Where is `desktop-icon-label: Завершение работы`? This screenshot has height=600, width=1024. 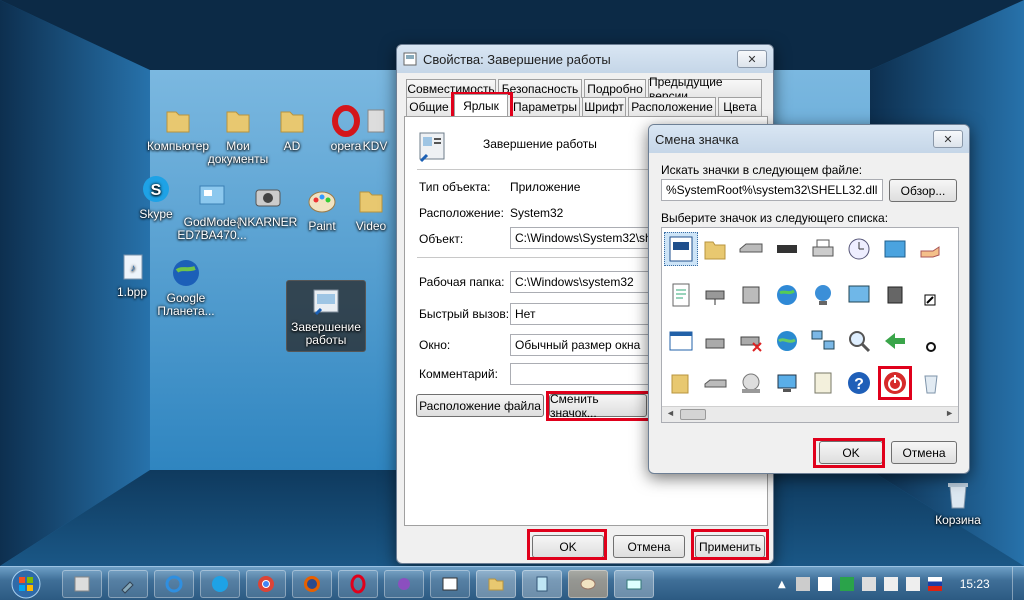
desktop-icon-label: Завершение работы is located at coordinates (326, 333).